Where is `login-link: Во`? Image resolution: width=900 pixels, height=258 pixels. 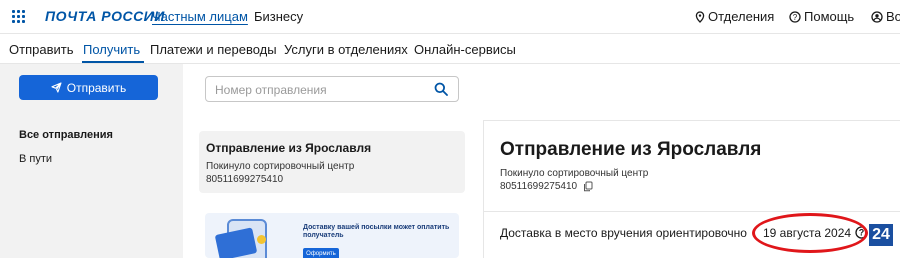 login-link: Во is located at coordinates (885, 16).